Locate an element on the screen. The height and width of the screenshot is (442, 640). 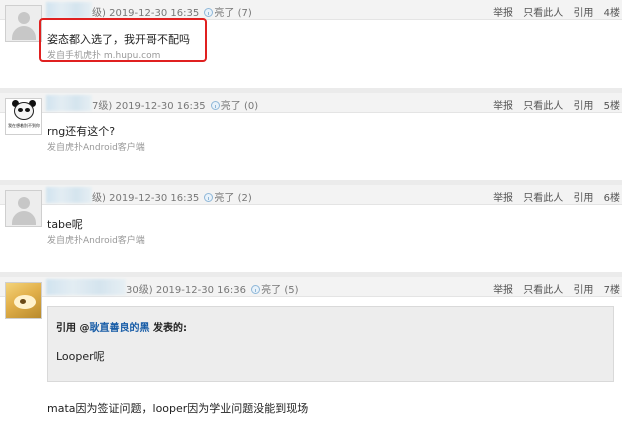
panda-meme-avatar-icon: 我在想着别不到你 is located at coordinates (23, 116).